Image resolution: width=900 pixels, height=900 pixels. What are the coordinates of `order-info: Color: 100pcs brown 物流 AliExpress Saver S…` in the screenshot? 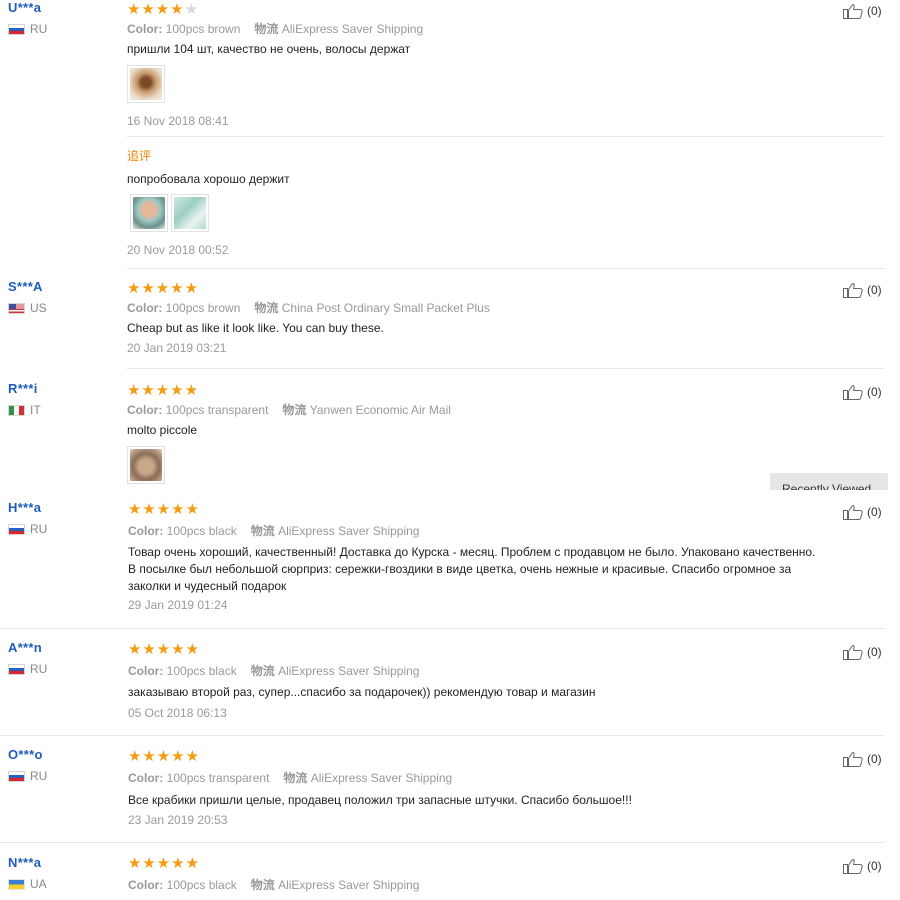 It's located at (275, 28).